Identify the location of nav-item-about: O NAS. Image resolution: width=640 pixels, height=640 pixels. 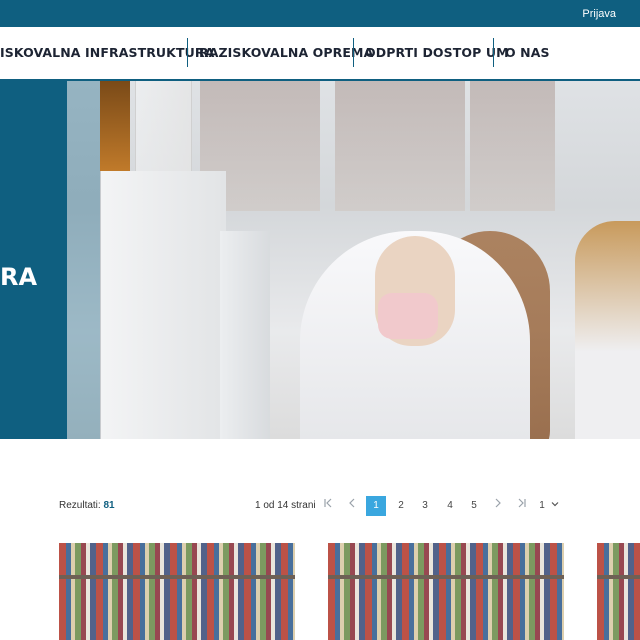
(527, 53).